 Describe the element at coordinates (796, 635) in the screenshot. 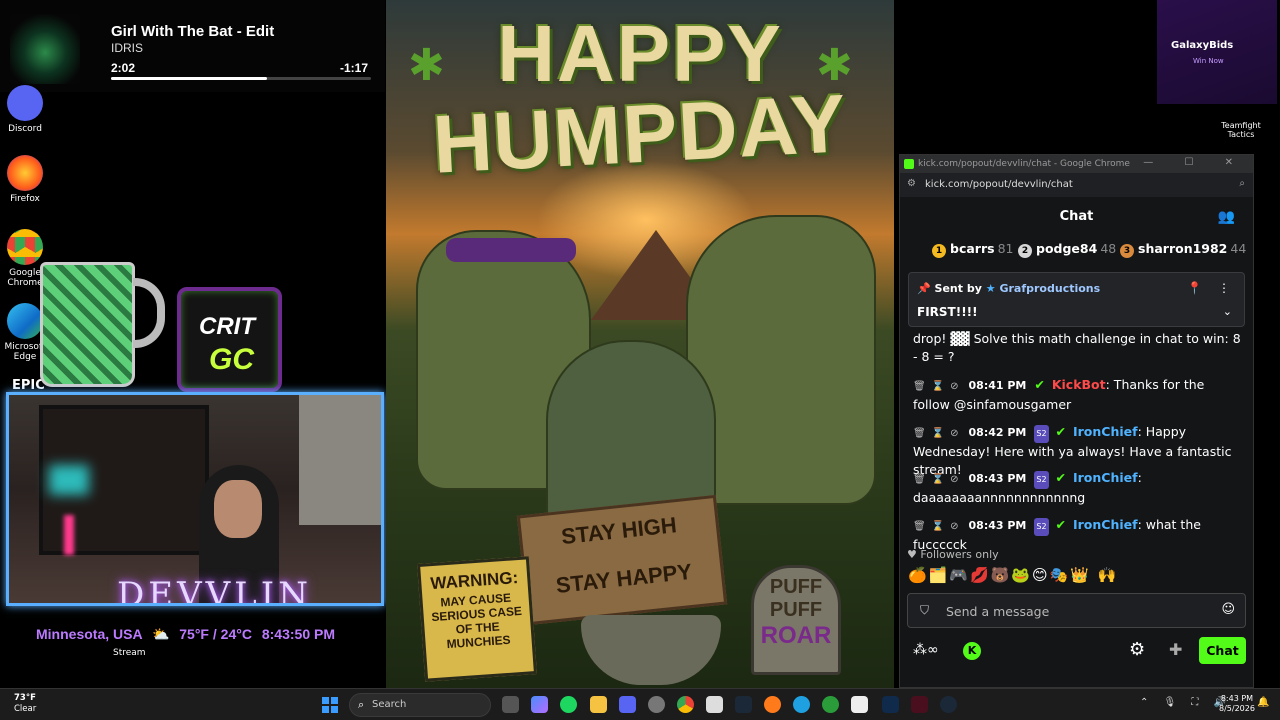

I see `roar-text: ROAR` at that location.